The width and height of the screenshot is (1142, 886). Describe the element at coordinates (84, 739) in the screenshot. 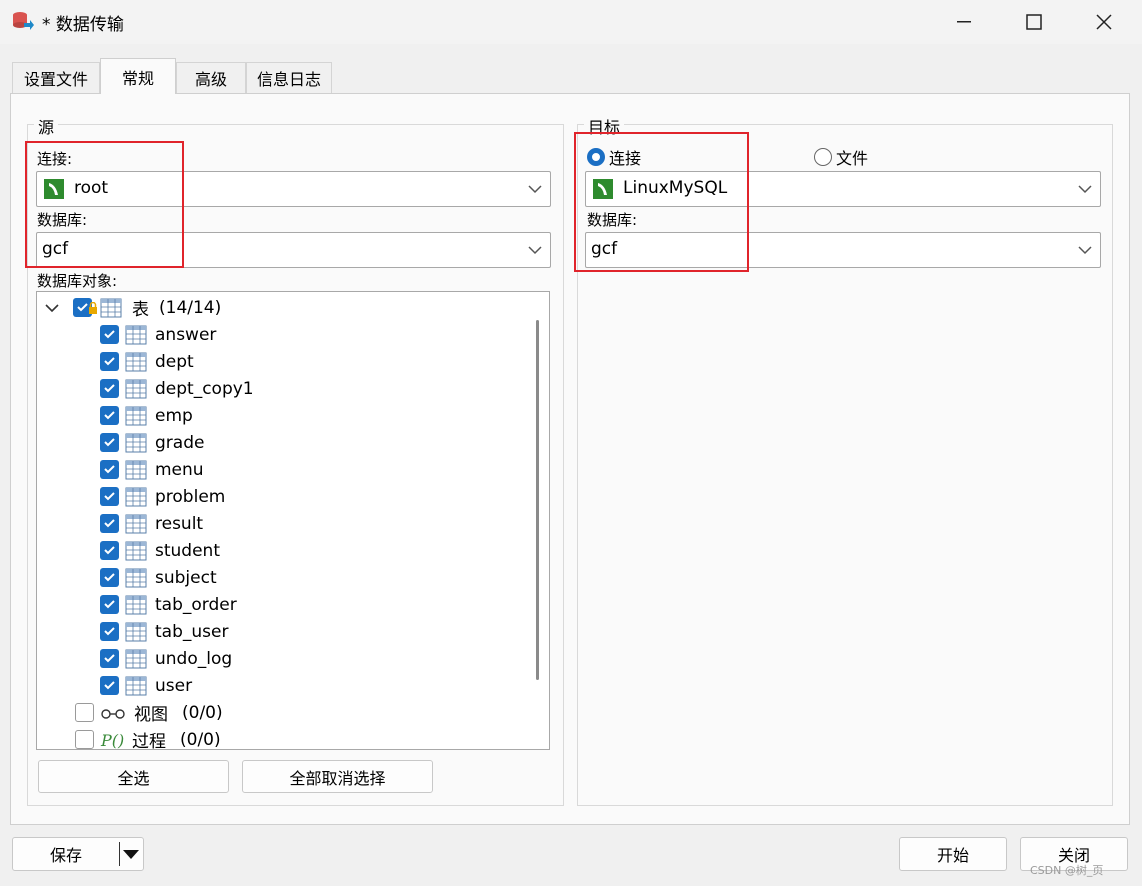

I see `procedures-checkbox` at that location.